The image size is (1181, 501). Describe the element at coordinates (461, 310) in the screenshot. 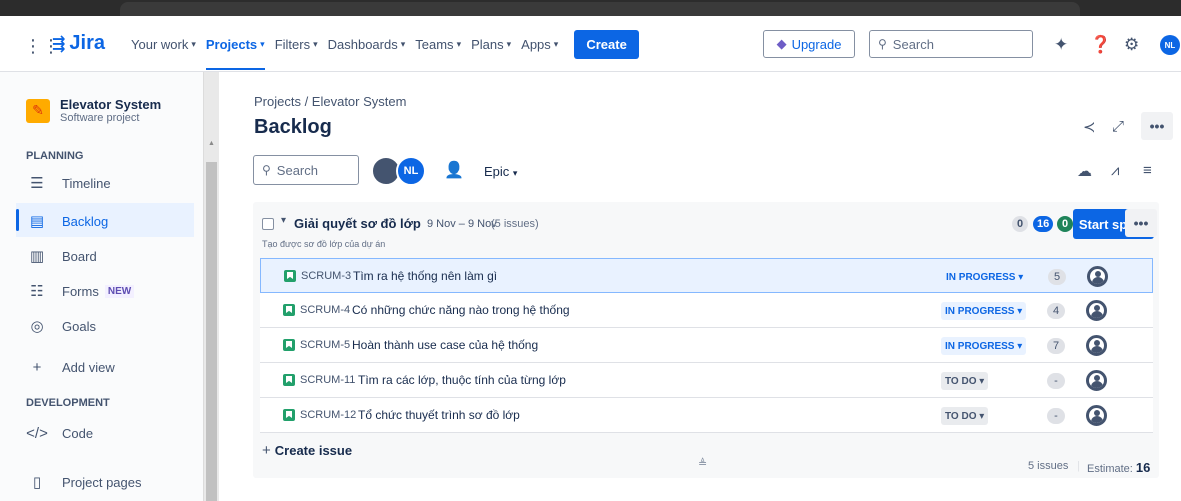

I see `issue-summary: Có những chức năng nào trong hệ thống` at that location.